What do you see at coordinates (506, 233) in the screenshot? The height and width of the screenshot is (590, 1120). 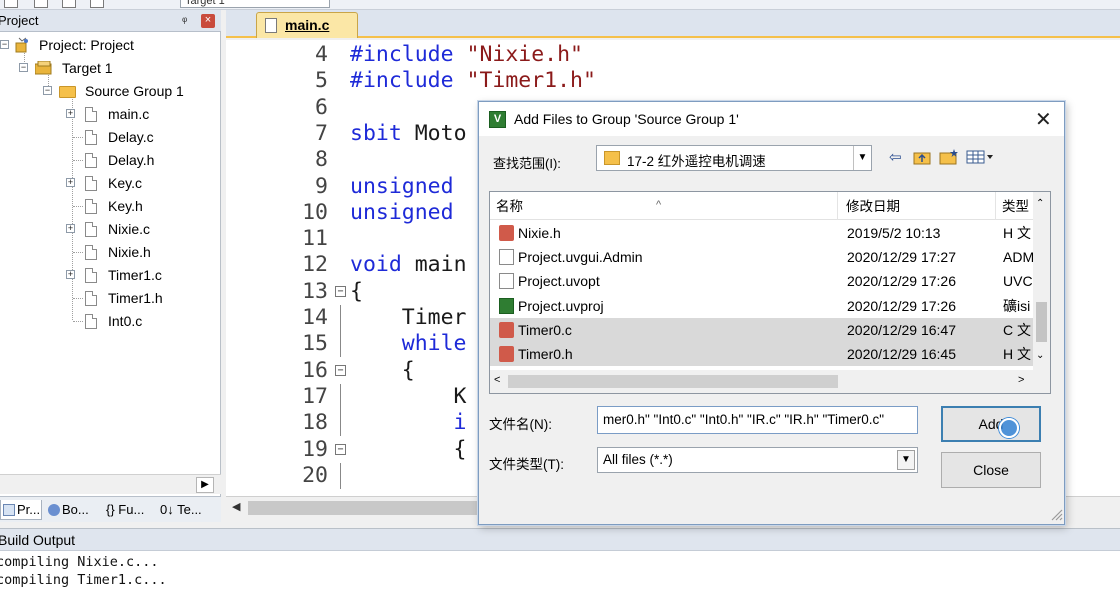 I see `h-file-icon` at bounding box center [506, 233].